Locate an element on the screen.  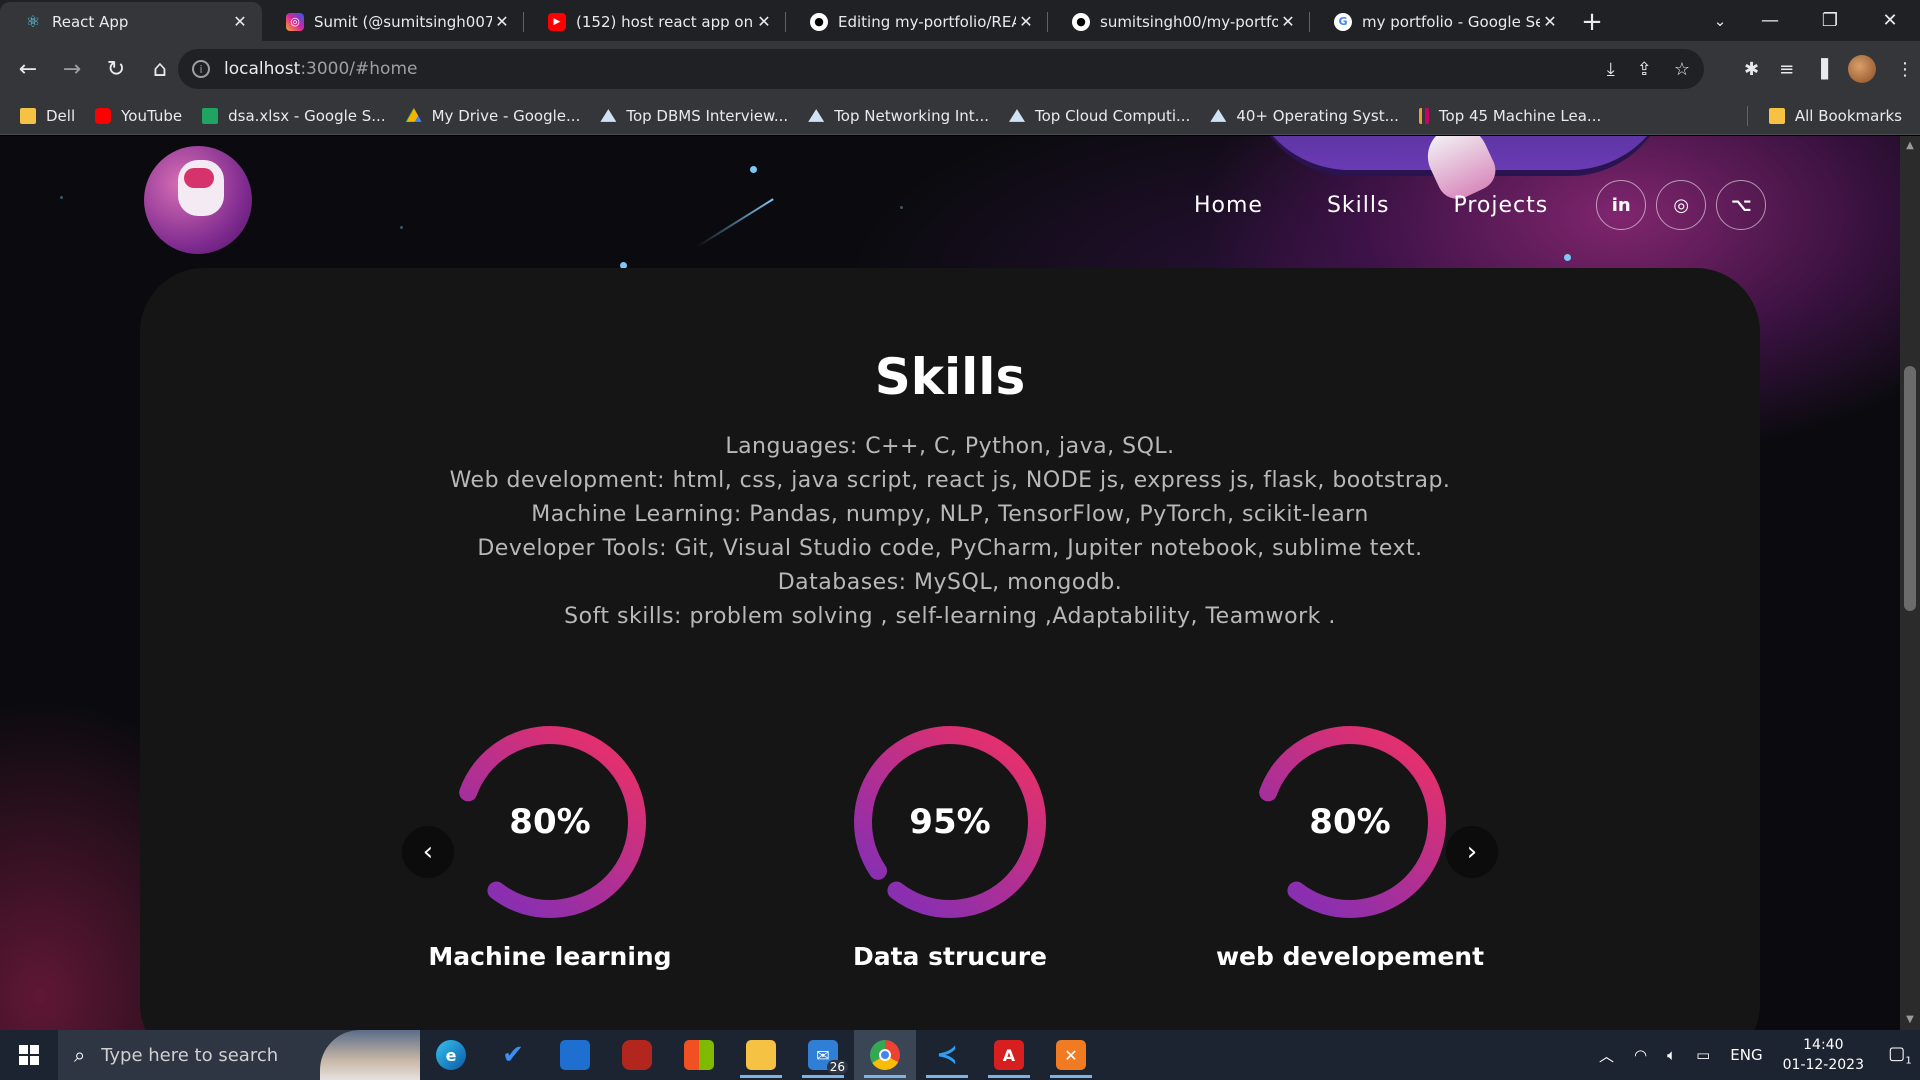
scroll-up-icon: ▲ is located at coordinates (1910, 146).